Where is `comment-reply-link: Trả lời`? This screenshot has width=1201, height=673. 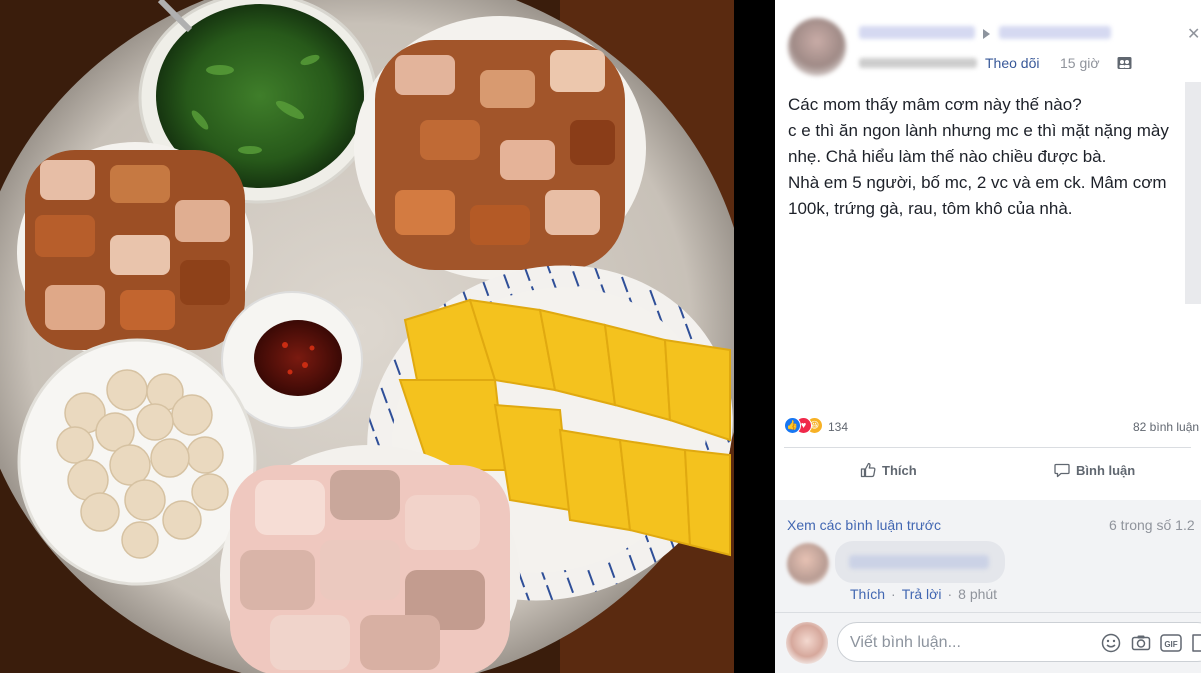
comment-reply-link: Trả lời is located at coordinates (922, 594).